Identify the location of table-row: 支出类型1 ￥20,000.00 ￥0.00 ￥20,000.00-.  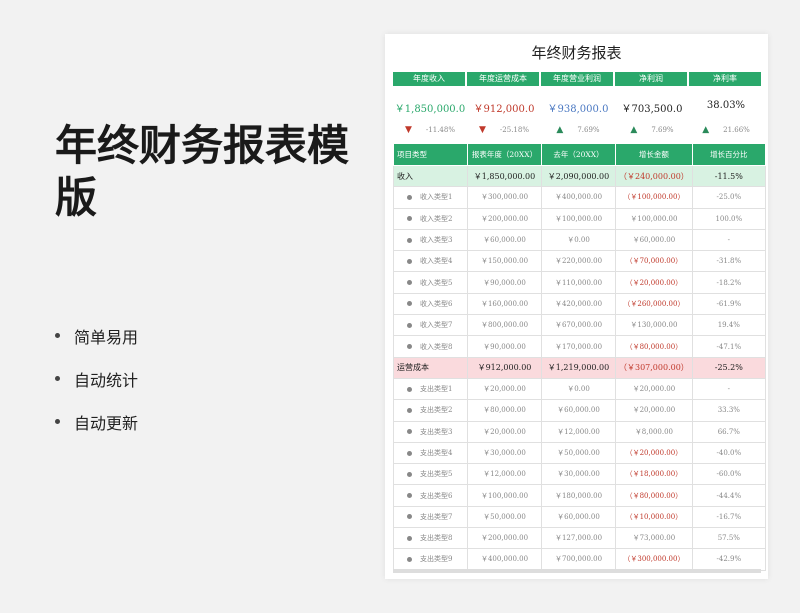
(579, 389).